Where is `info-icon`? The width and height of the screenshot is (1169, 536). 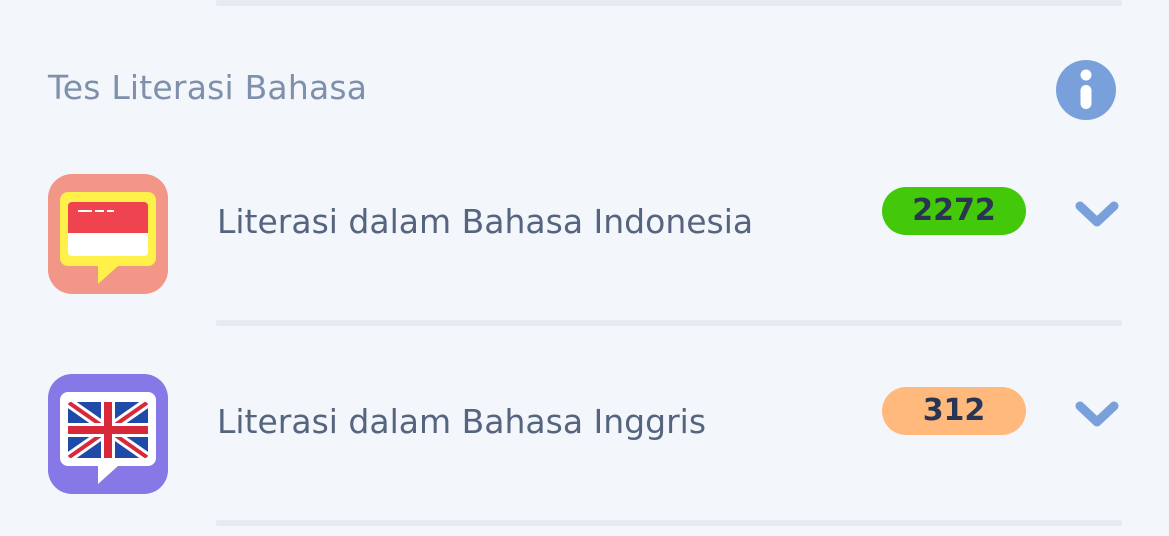
info-icon is located at coordinates (1086, 89).